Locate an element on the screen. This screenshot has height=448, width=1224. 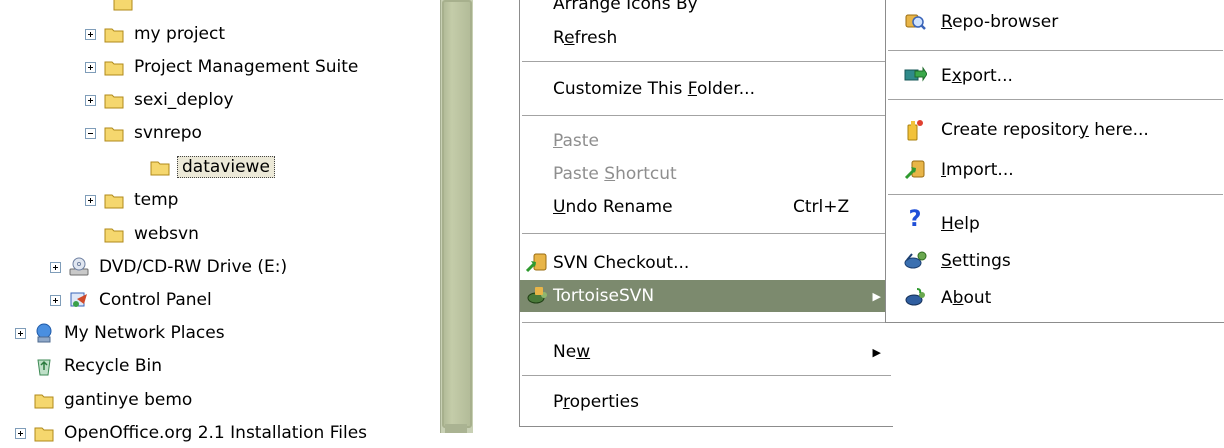
submenu-item-label: About is located at coordinates (966, 298).